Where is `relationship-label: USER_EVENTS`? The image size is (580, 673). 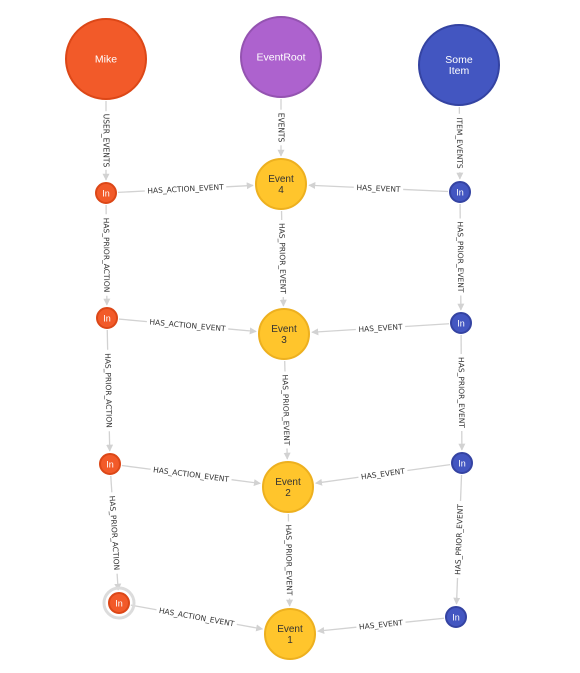 relationship-label: USER_EVENTS is located at coordinates (105, 141).